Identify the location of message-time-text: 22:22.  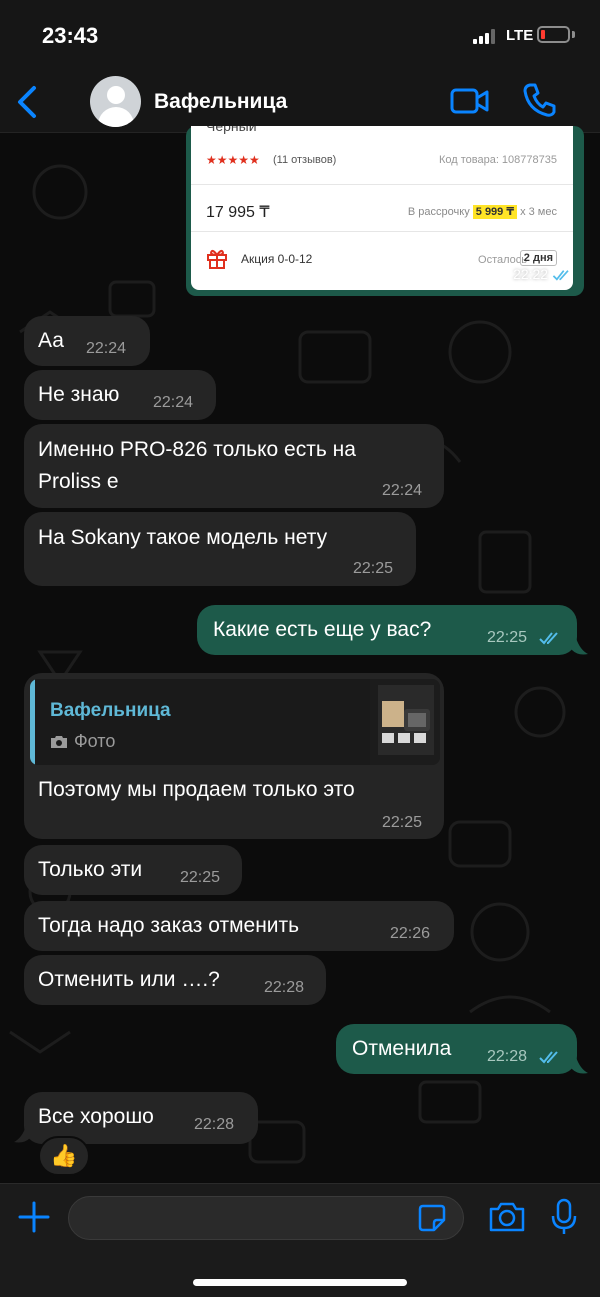
(531, 274).